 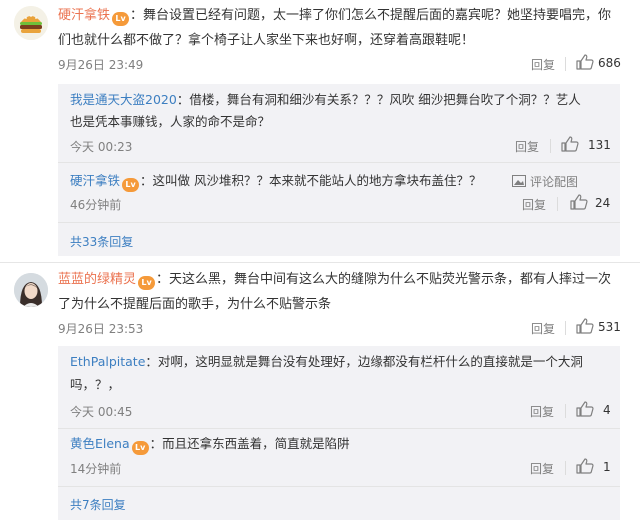 I want to click on reply-text: ：借楼，舞台有洞和细沙有关系？？？风吹 细沙把舞台吹了个洞？？艺人, so click(x=378, y=99).